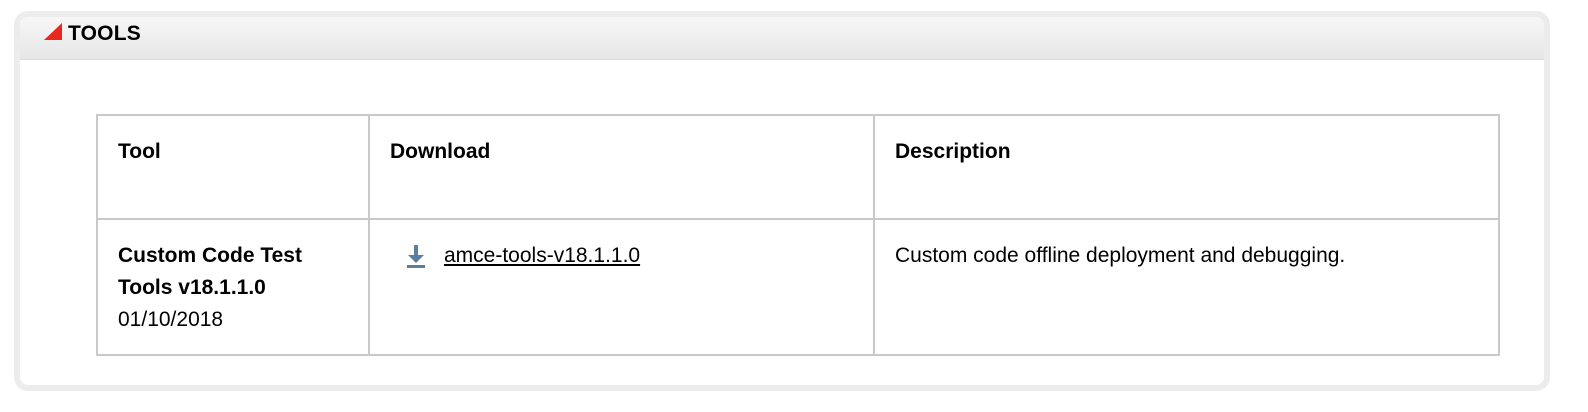  I want to click on panel-title: TOOLS, so click(104, 33).